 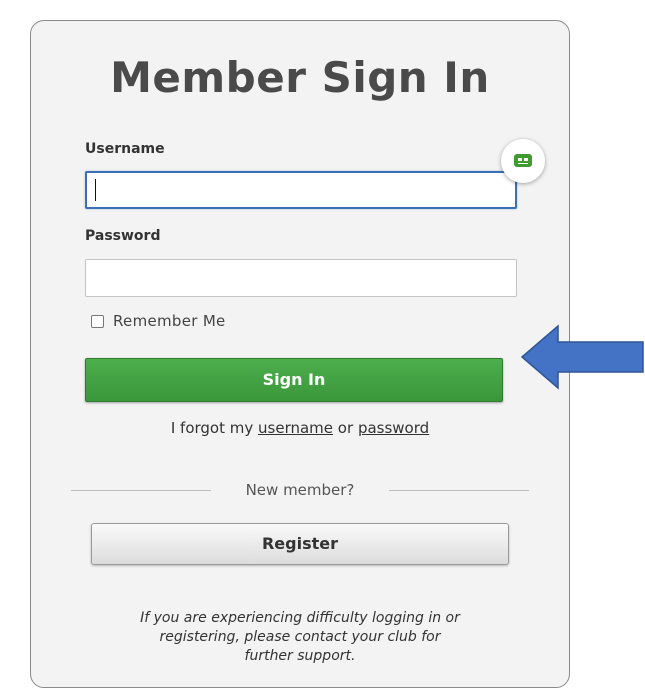 What do you see at coordinates (345, 428) in the screenshot?
I see `forgot-connector: or` at bounding box center [345, 428].